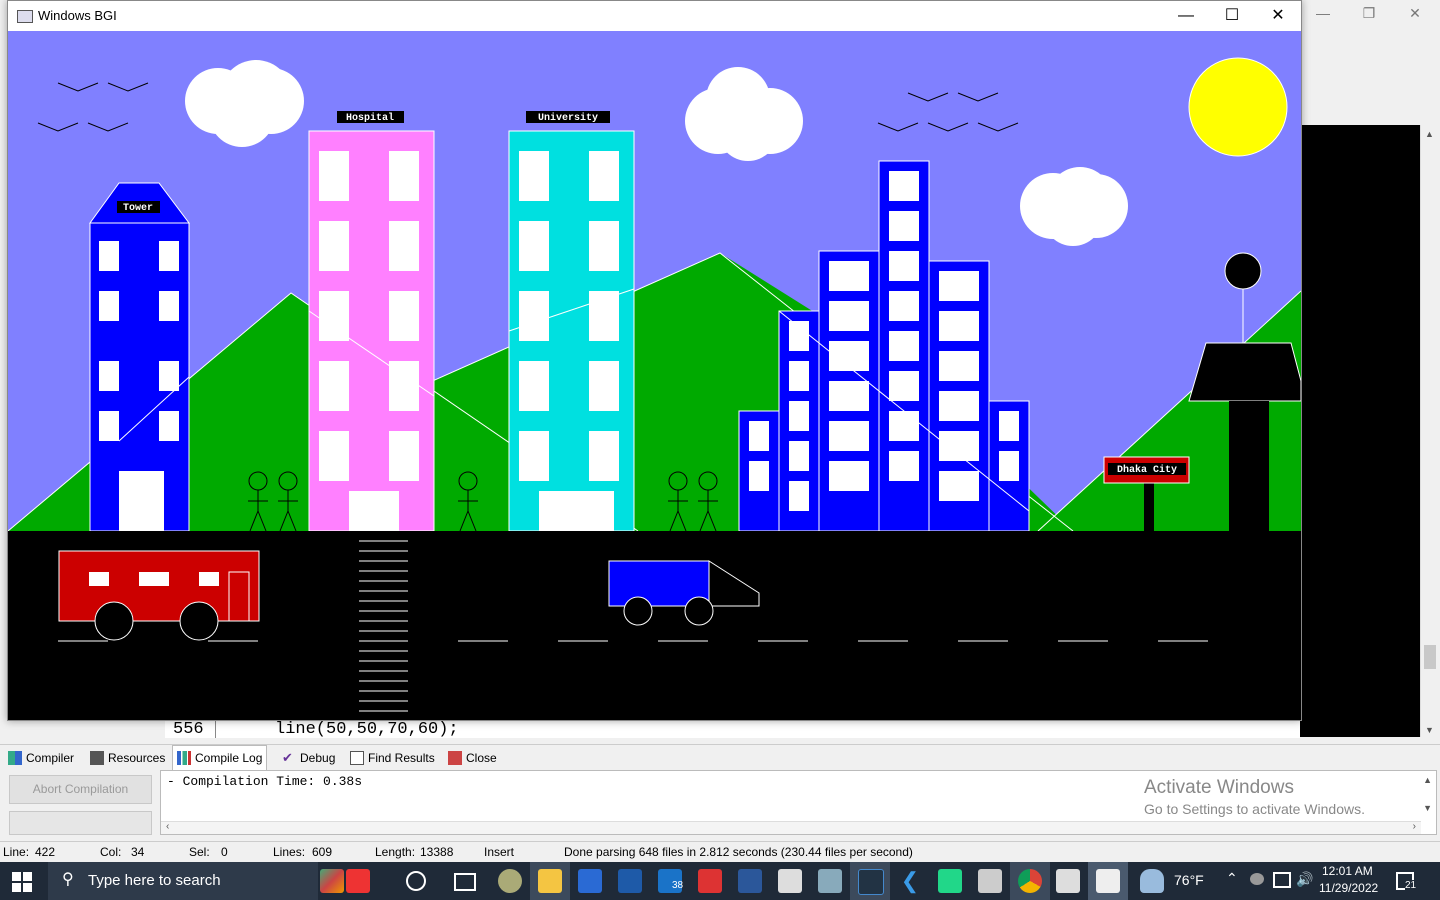 The image size is (1440, 900). Describe the element at coordinates (16, 852) in the screenshot. I see `status-line-label: Line:` at that location.